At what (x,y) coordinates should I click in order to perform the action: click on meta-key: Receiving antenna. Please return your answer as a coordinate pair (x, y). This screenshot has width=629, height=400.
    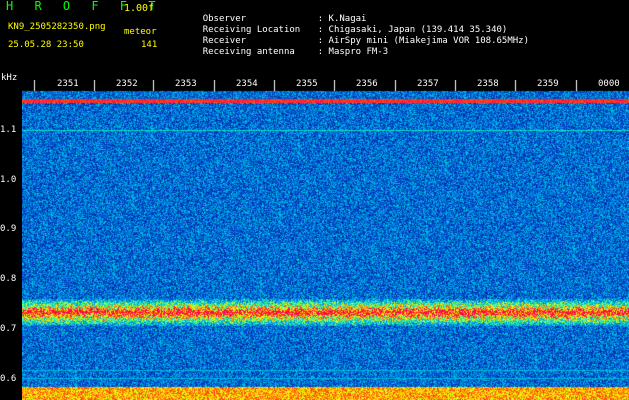
    Looking at the image, I should click on (248, 52).